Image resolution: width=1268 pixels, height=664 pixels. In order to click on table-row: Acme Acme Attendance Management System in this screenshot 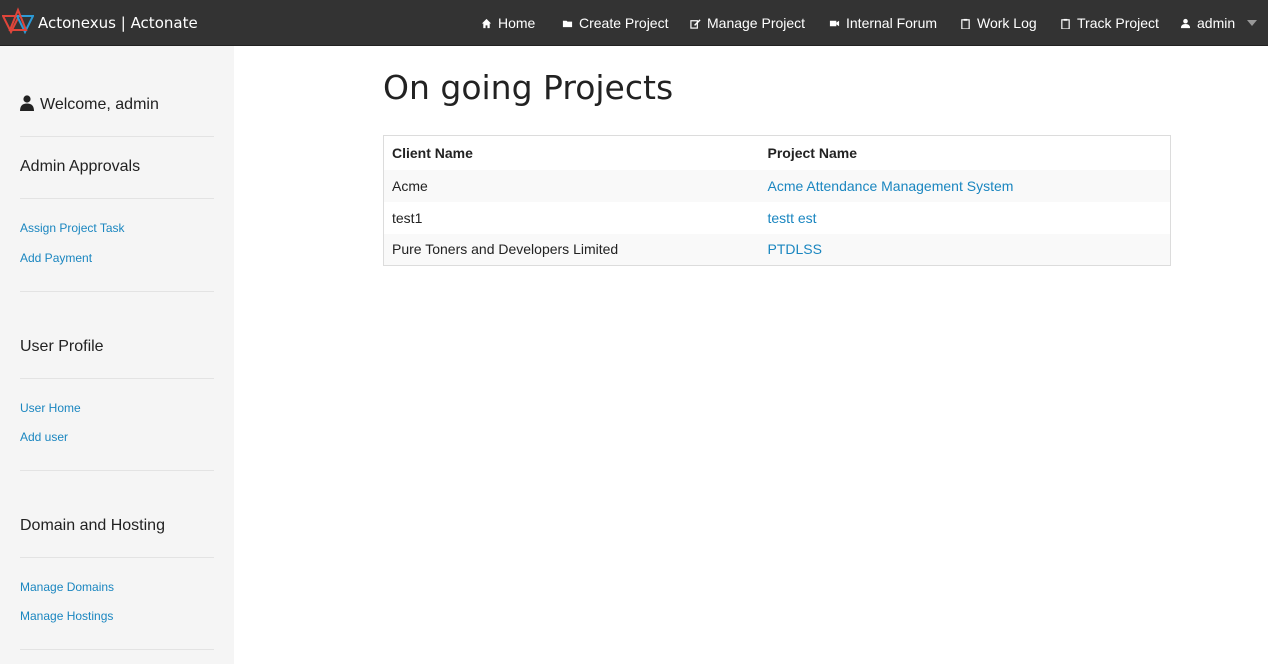, I will do `click(777, 185)`.